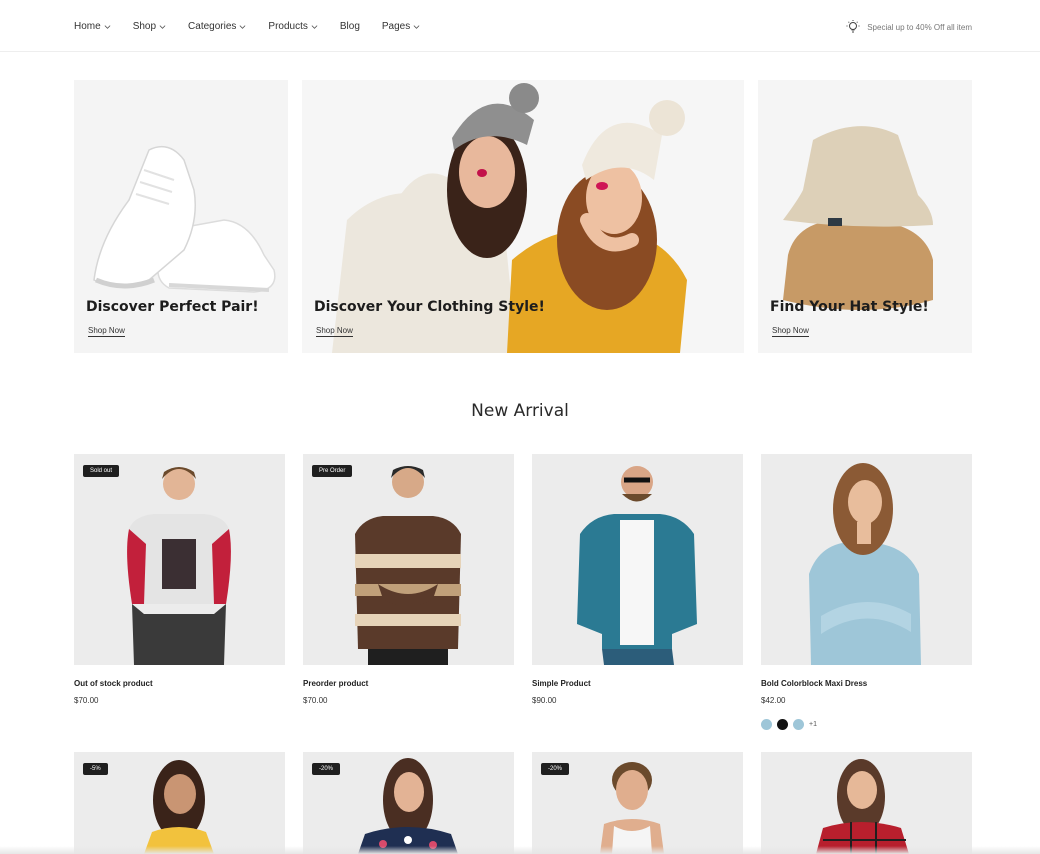 The height and width of the screenshot is (854, 1040). I want to click on nav-item-label: Shop, so click(144, 26).